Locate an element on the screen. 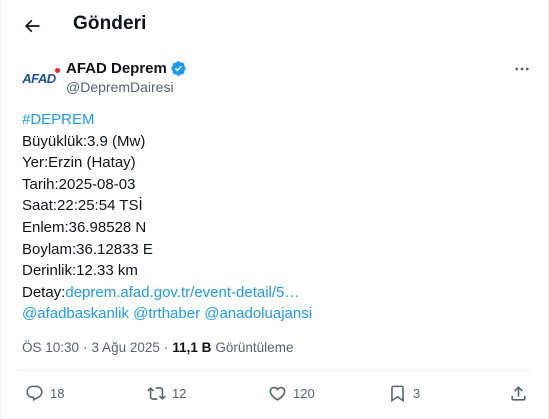  mention-link: @trthaber is located at coordinates (166, 313).